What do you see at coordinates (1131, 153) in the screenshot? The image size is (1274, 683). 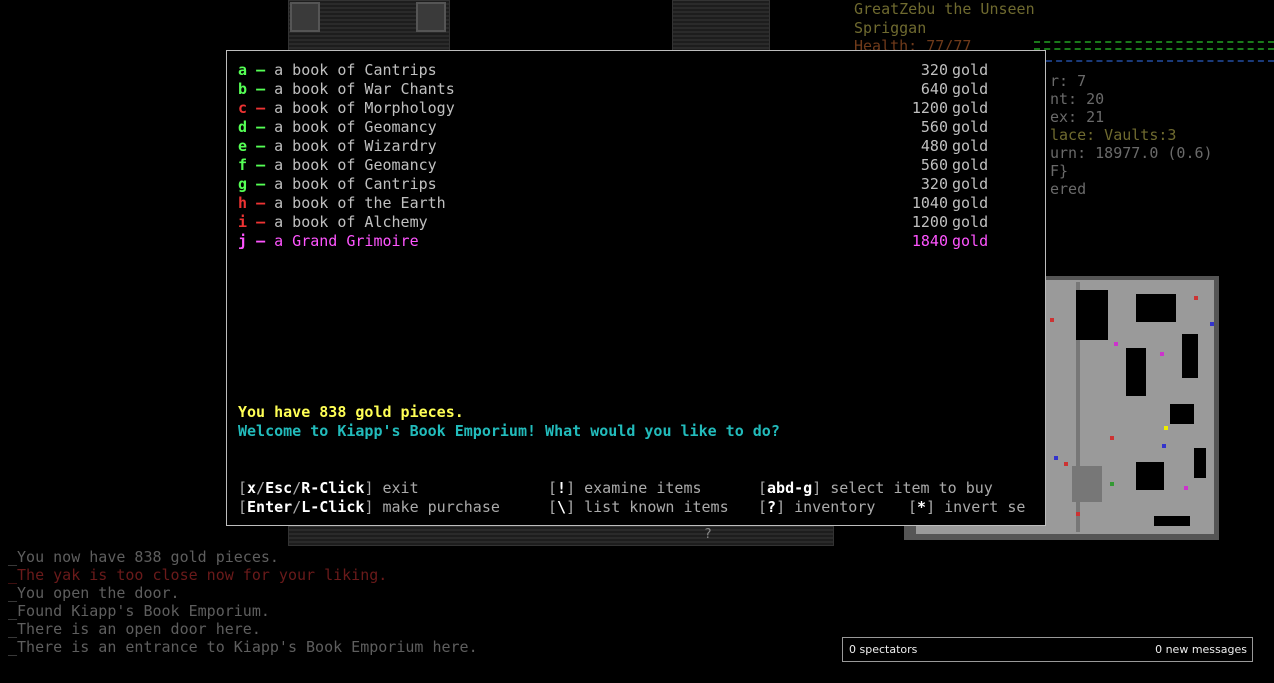 I see `stat-turn: urn: 18977.0 (0.6)` at bounding box center [1131, 153].